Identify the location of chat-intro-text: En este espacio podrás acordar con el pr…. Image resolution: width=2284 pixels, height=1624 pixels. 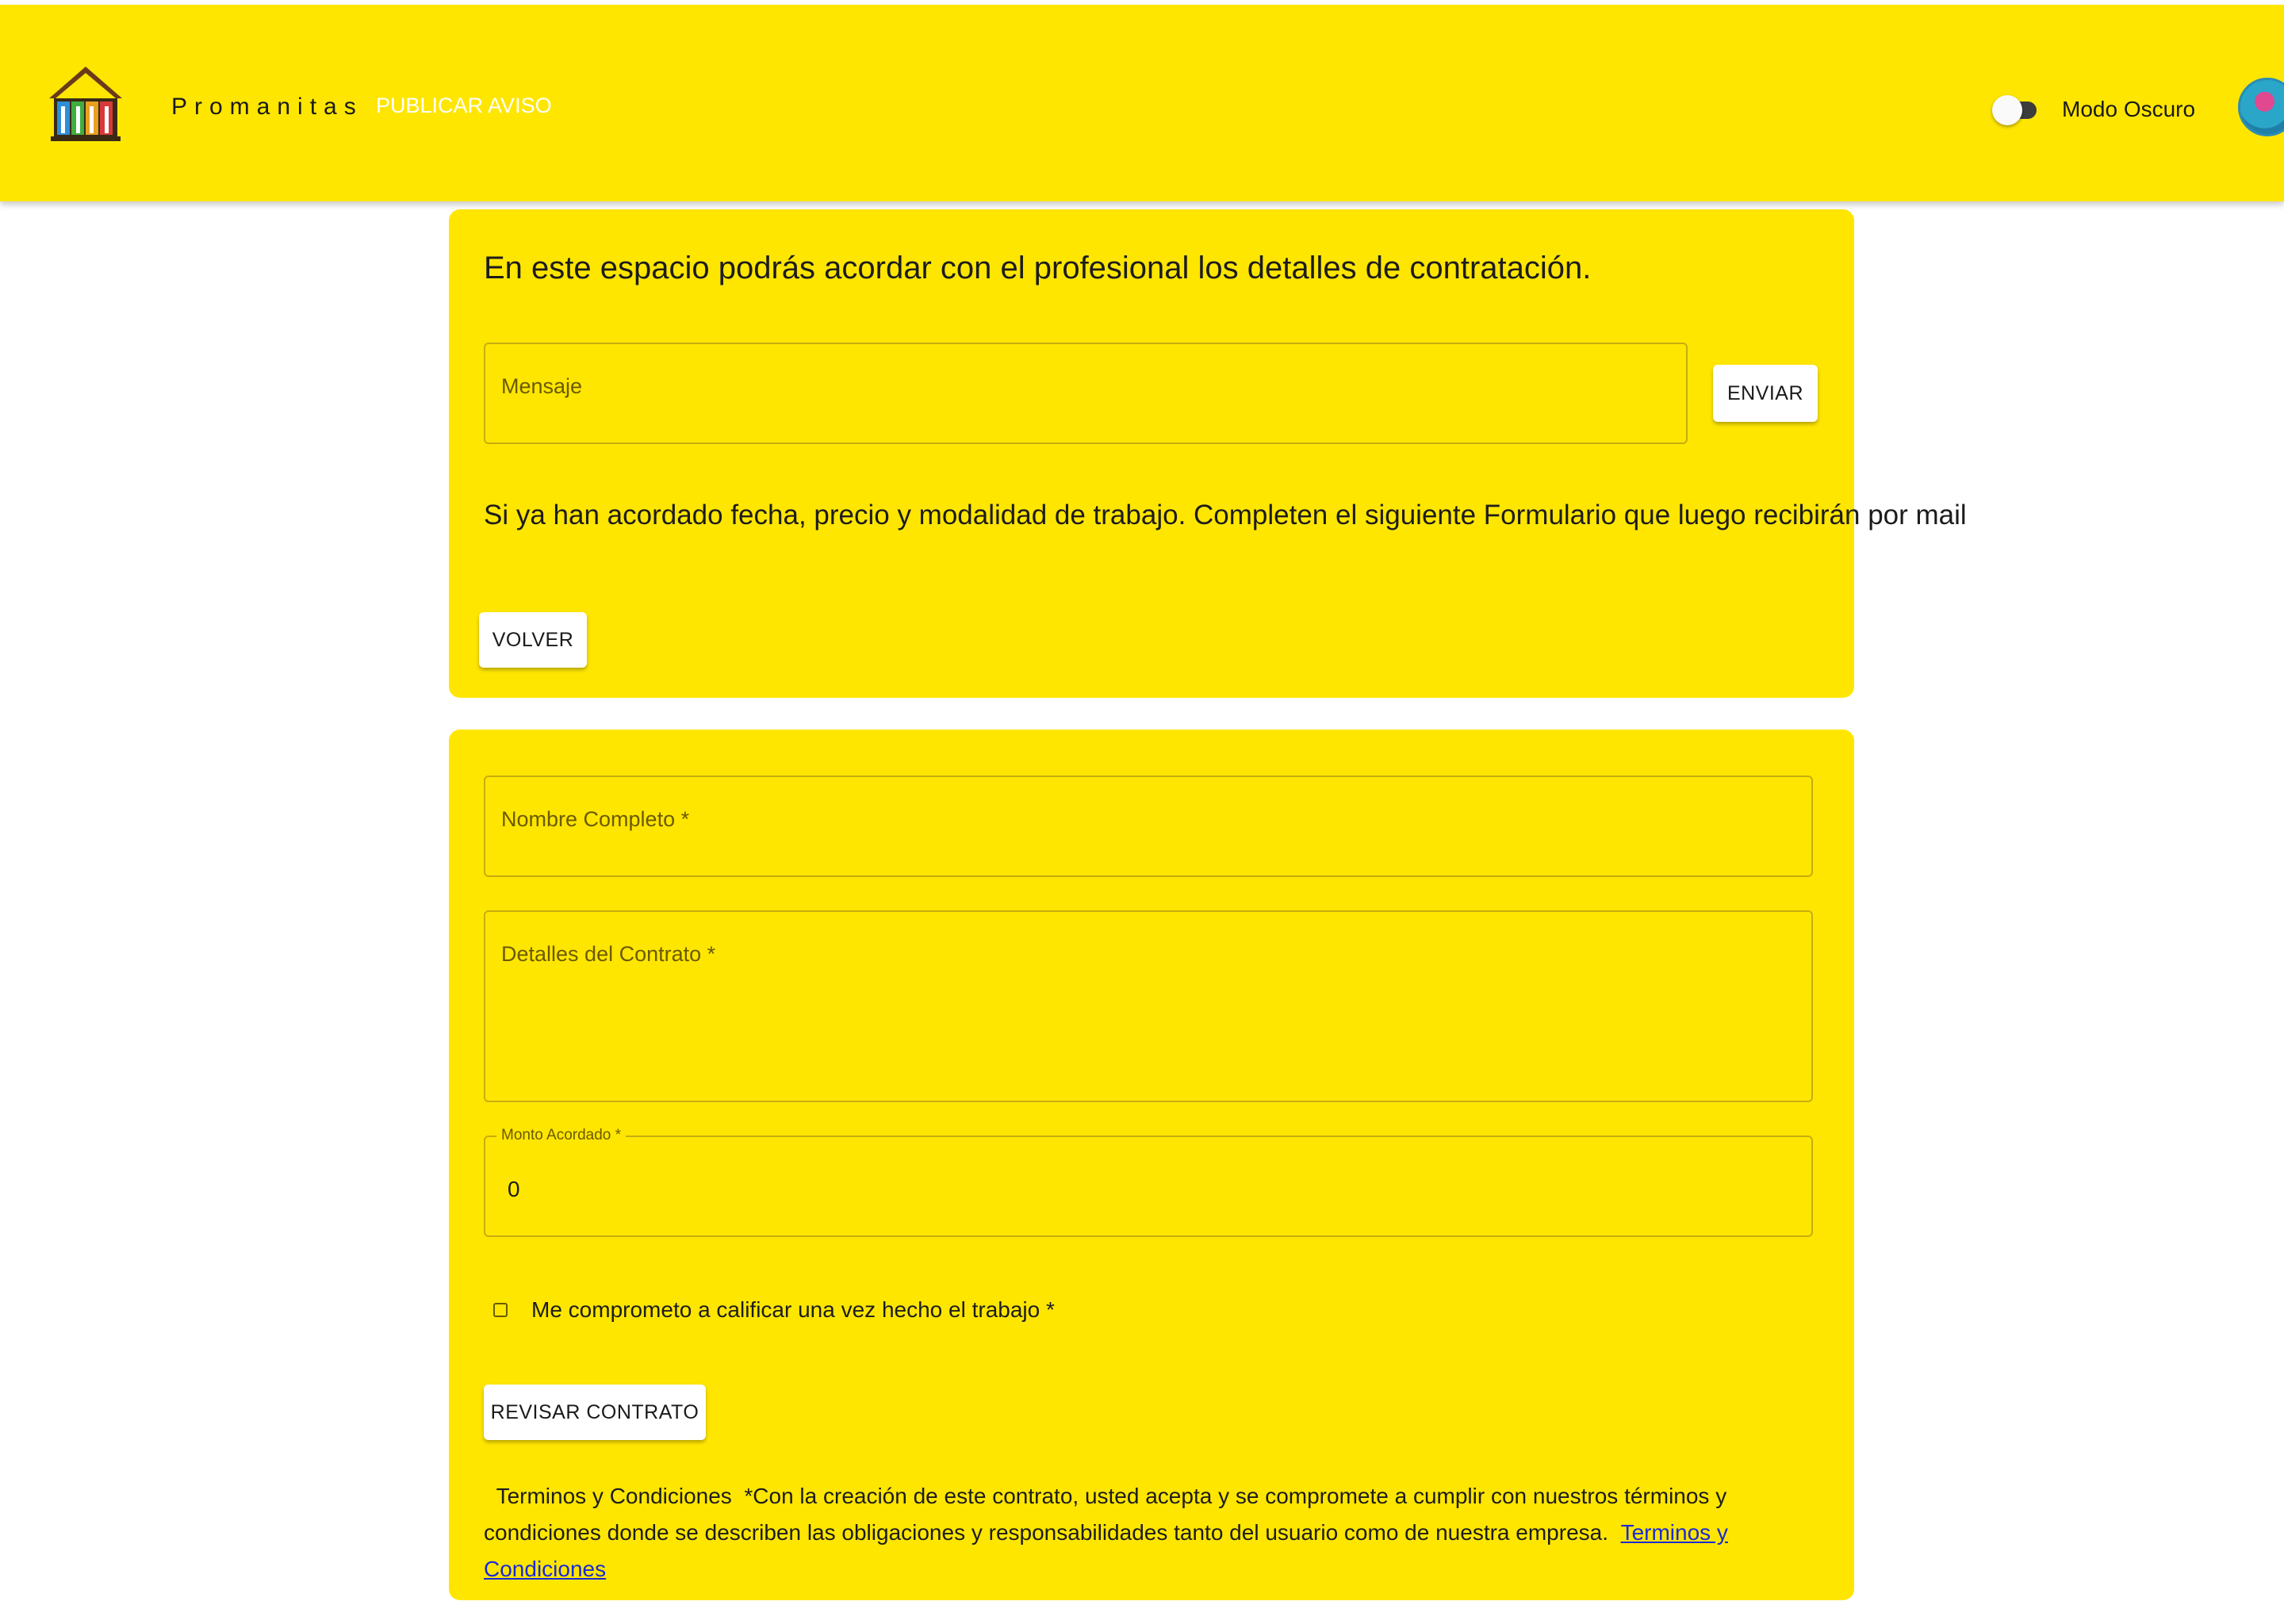
(1038, 268).